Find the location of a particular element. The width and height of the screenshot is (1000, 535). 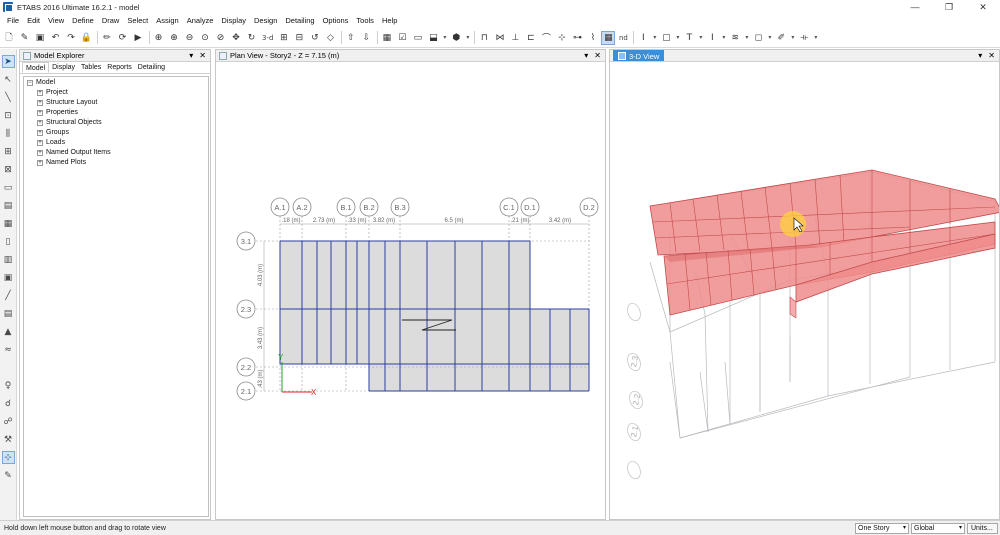

draw-spring-icon: ≈ is located at coordinates (8, 349).